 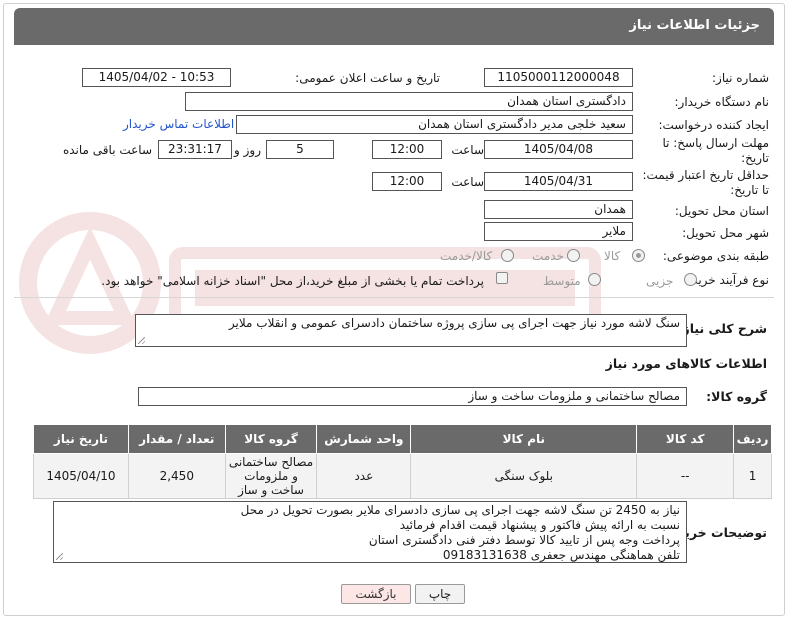 What do you see at coordinates (694, 25) in the screenshot?
I see `page-title: جزئیات اطلاعات نیاز` at bounding box center [694, 25].